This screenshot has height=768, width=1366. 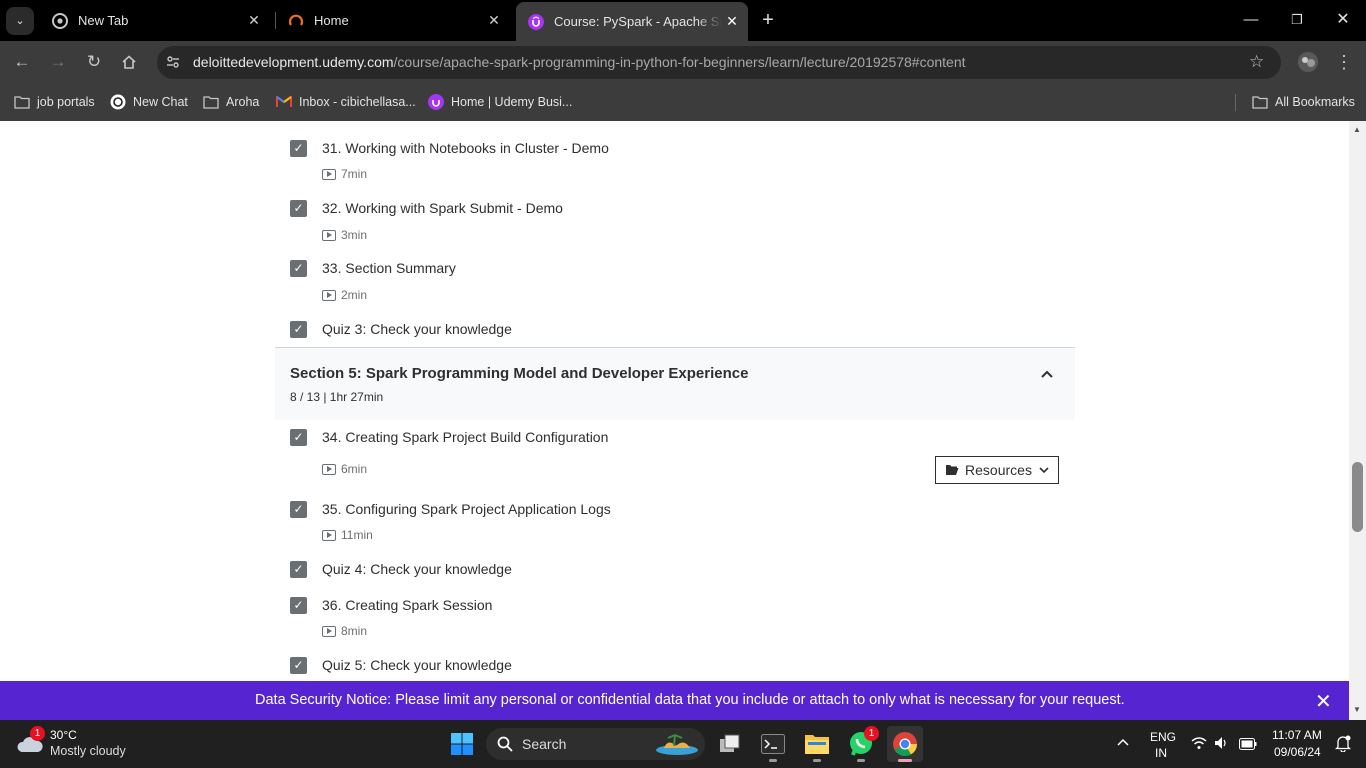 What do you see at coordinates (1123, 743) in the screenshot?
I see `show-hidden-icons` at bounding box center [1123, 743].